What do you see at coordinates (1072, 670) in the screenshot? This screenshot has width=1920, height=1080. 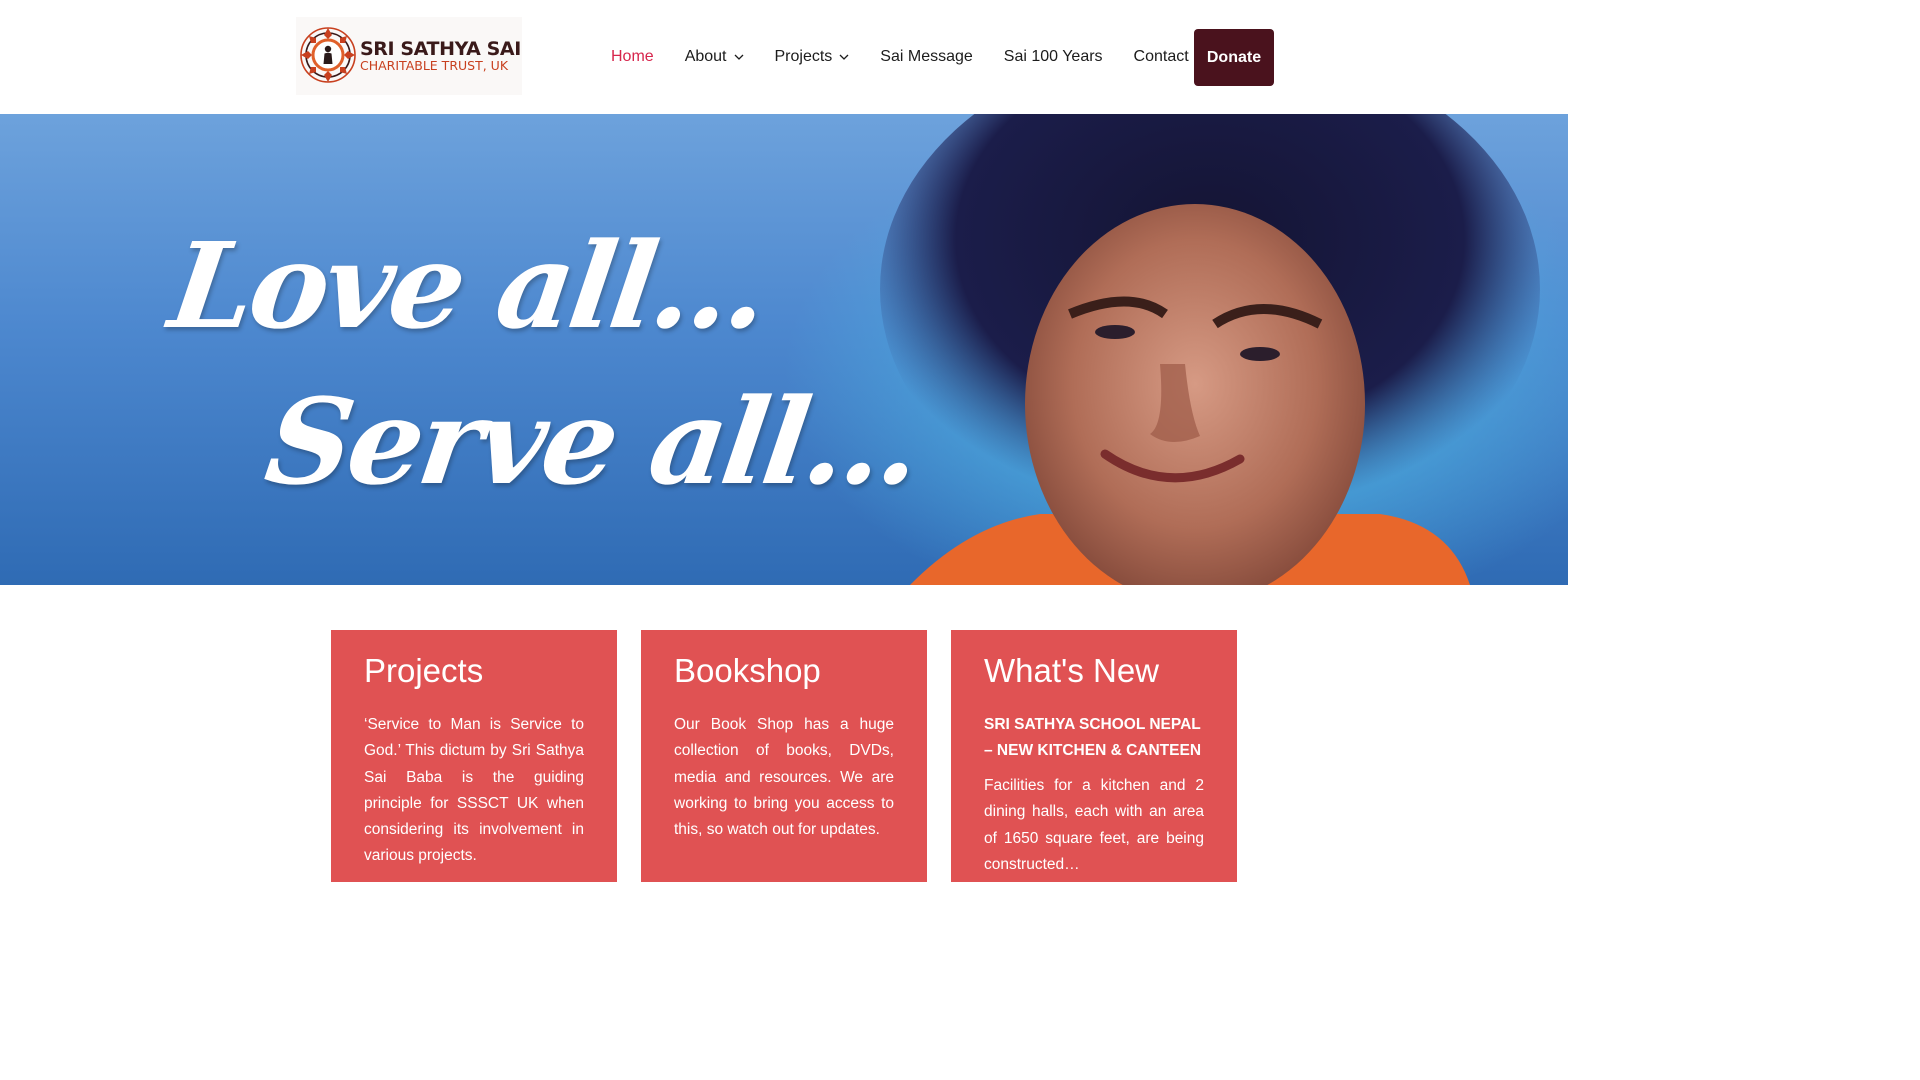 I see `card-title: What's New` at bounding box center [1072, 670].